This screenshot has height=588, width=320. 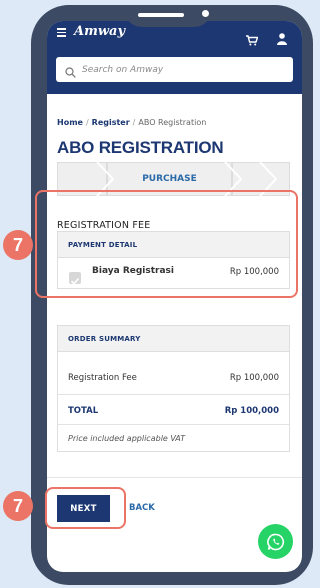 I want to click on actions-divider, so click(x=174, y=477).